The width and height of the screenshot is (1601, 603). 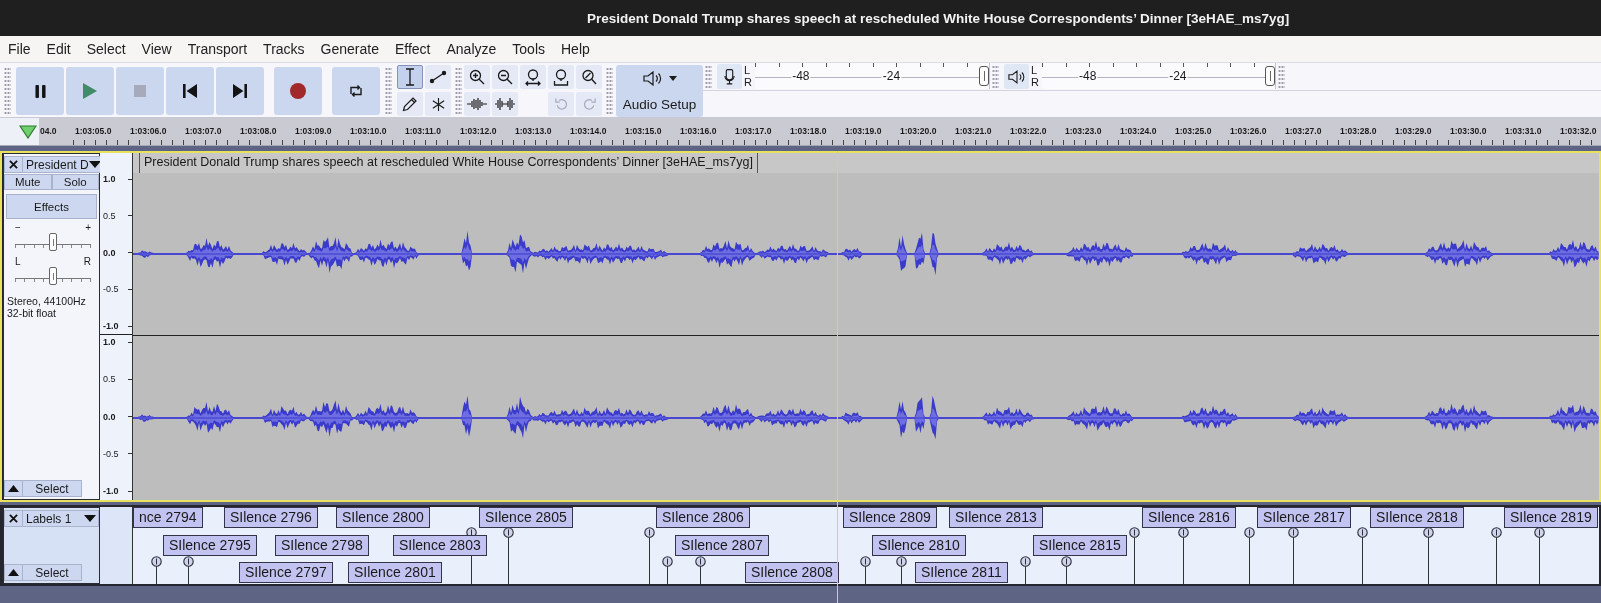 I want to click on label-tag: SIlence 2819, so click(x=1551, y=517).